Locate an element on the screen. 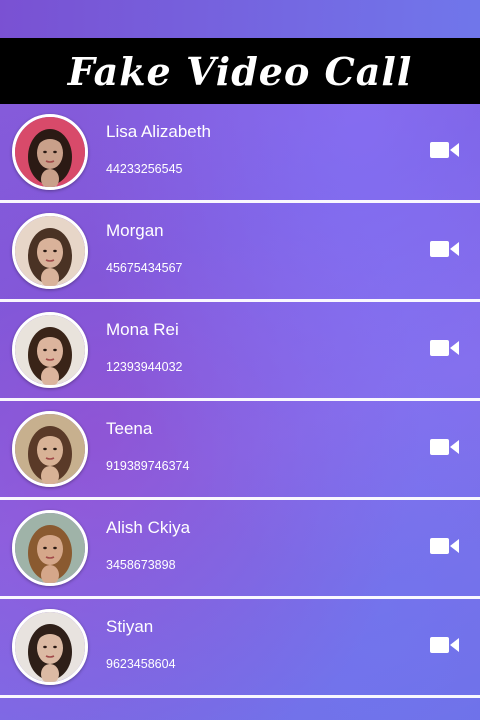  contact-phone: 919389746374 is located at coordinates (148, 466).